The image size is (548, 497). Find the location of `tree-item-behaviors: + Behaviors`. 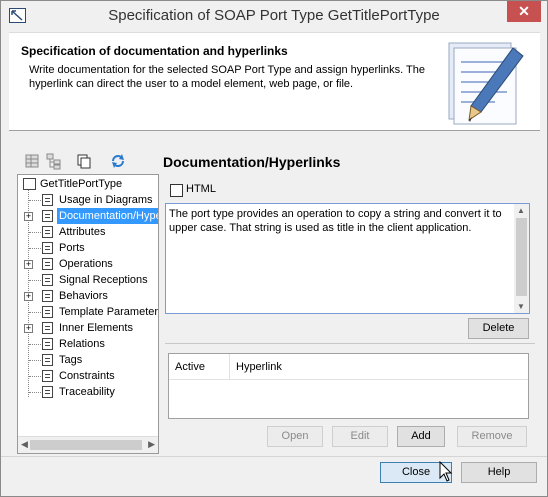

tree-item-behaviors: + Behaviors is located at coordinates (88, 296).